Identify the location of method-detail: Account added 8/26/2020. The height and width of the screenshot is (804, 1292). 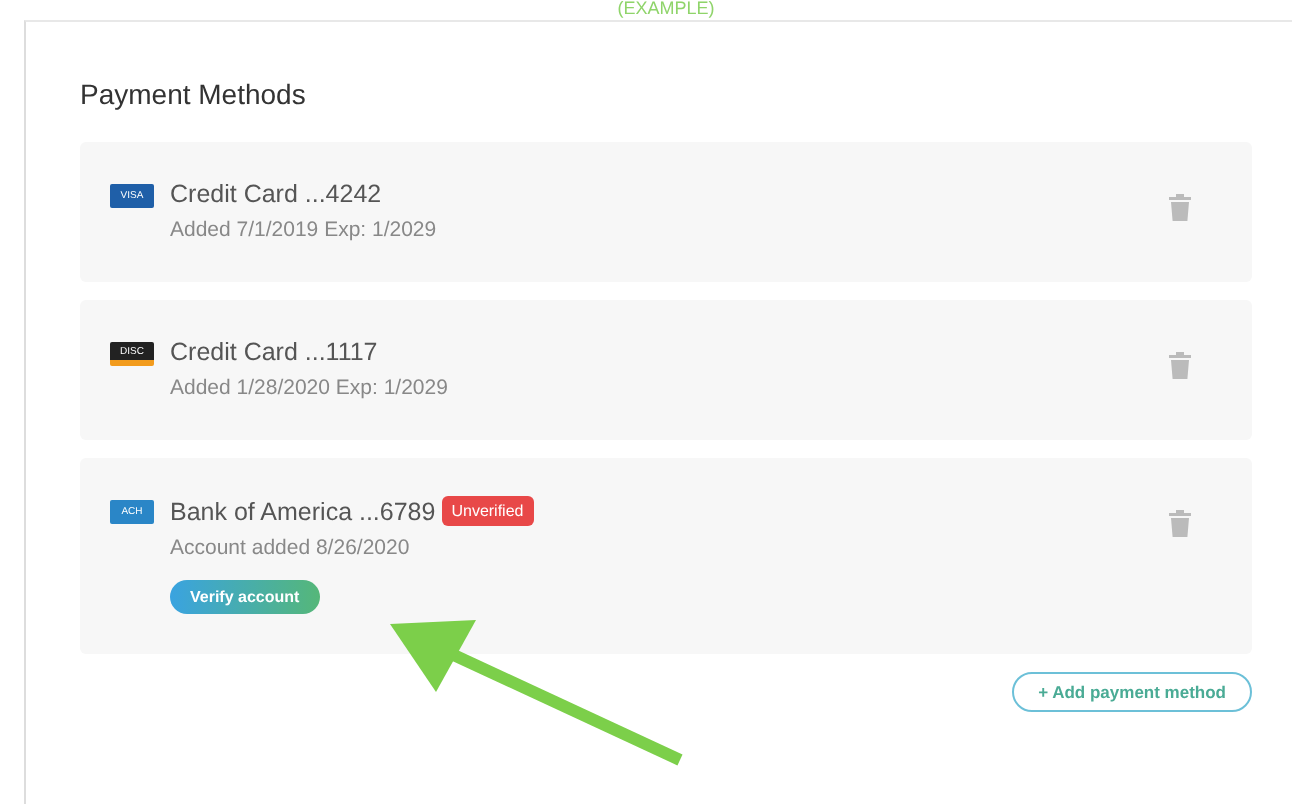
(291, 548).